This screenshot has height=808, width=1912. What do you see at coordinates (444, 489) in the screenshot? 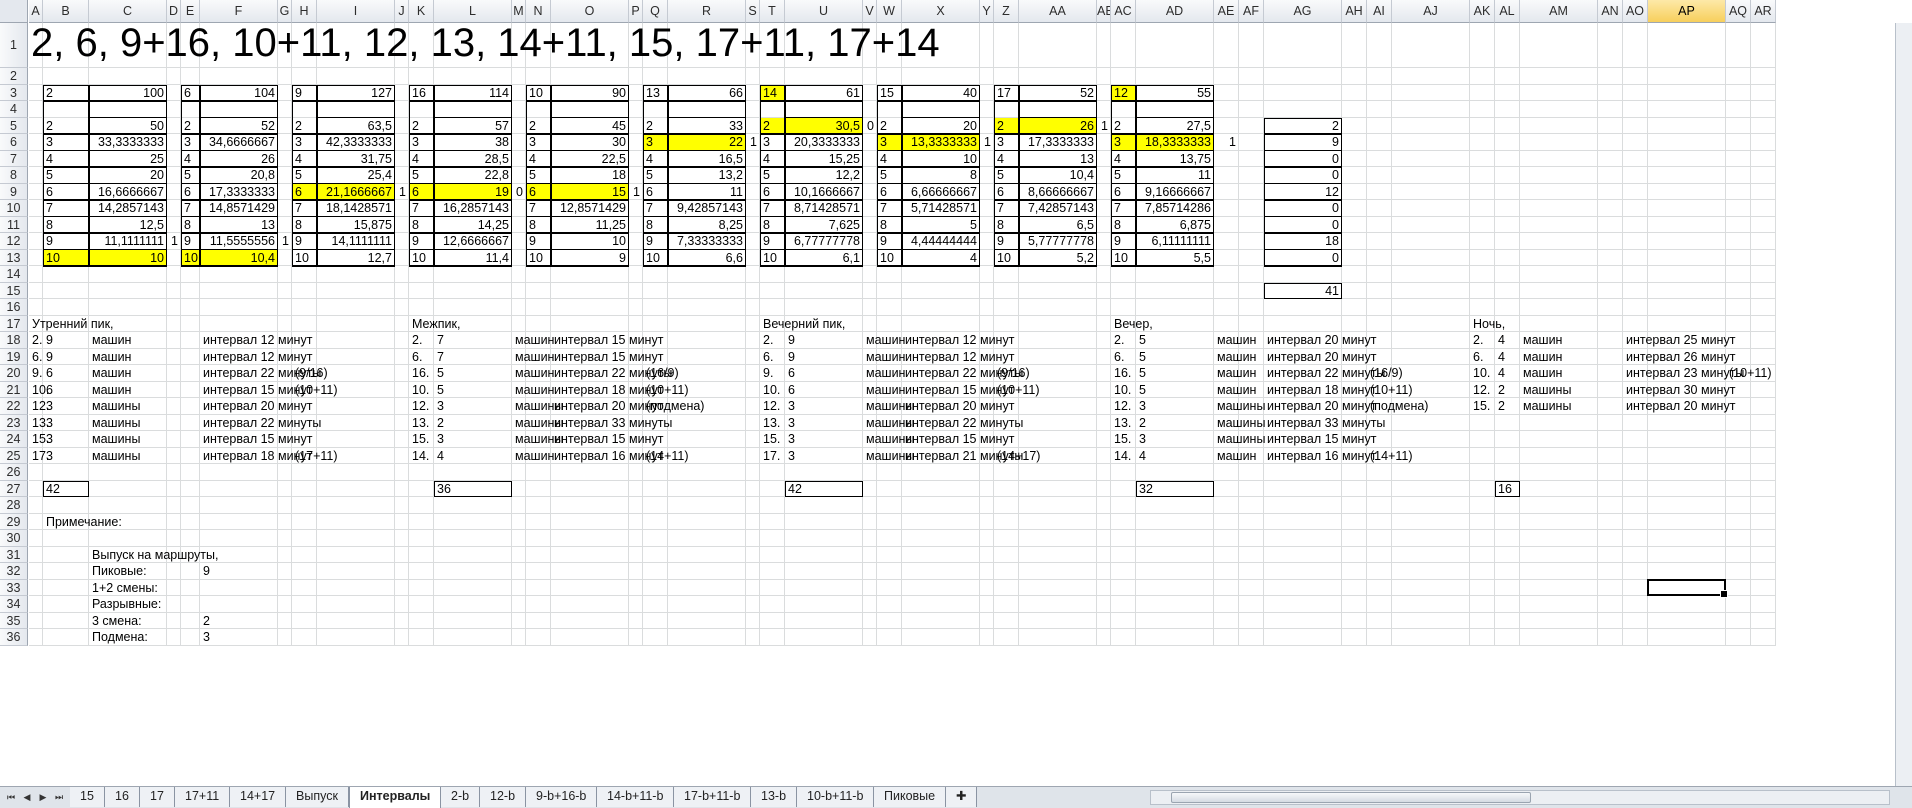
I see `period-total: 36` at bounding box center [444, 489].